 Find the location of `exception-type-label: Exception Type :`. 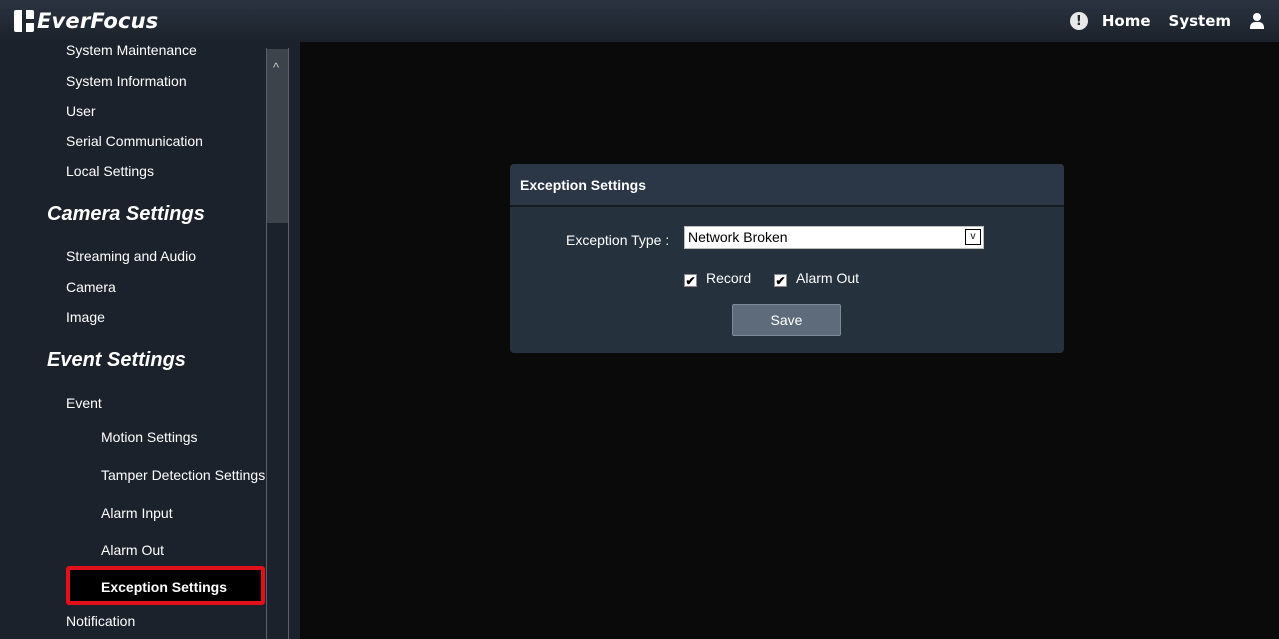

exception-type-label: Exception Type : is located at coordinates (618, 240).